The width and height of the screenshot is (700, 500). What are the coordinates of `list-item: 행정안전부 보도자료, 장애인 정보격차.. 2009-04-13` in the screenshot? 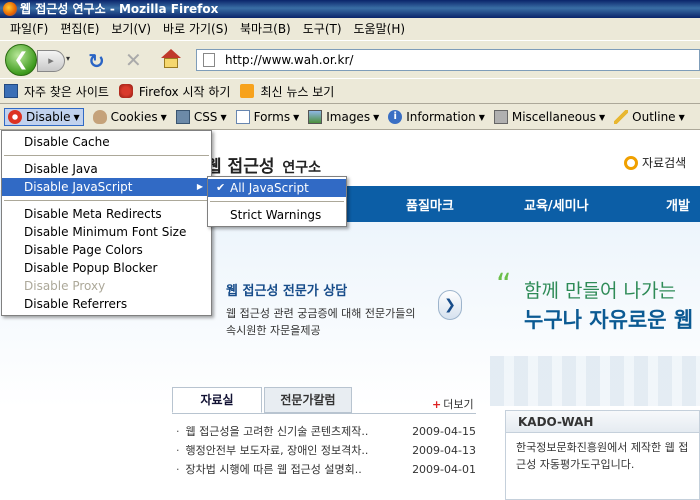 It's located at (326, 450).